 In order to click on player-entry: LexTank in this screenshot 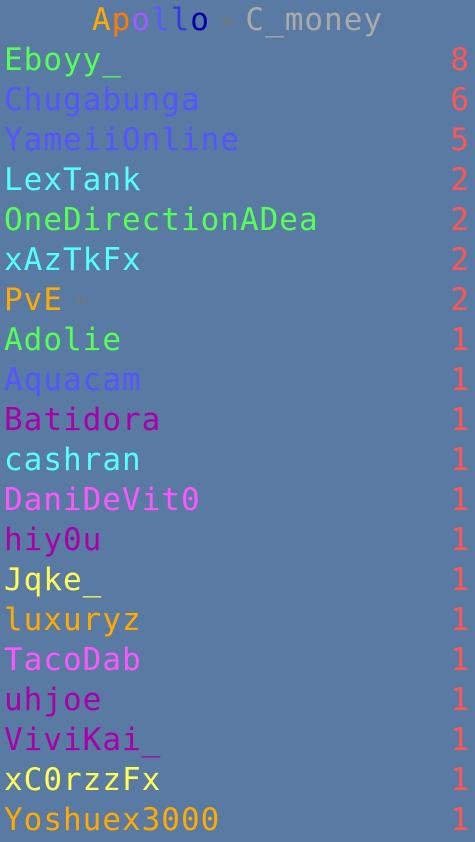, I will do `click(73, 180)`.